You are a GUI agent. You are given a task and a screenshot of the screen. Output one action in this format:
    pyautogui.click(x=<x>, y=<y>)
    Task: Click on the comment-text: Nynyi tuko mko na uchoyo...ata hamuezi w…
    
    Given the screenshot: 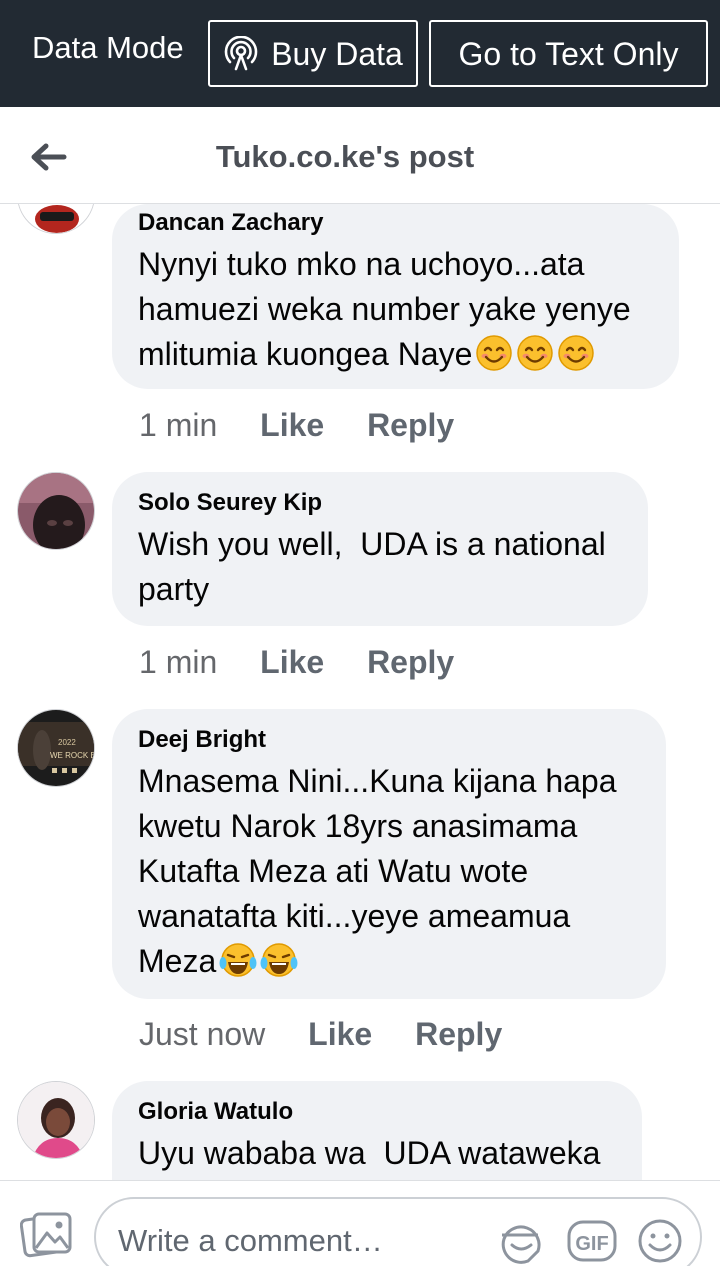 What is the action you would take?
    pyautogui.click(x=395, y=309)
    